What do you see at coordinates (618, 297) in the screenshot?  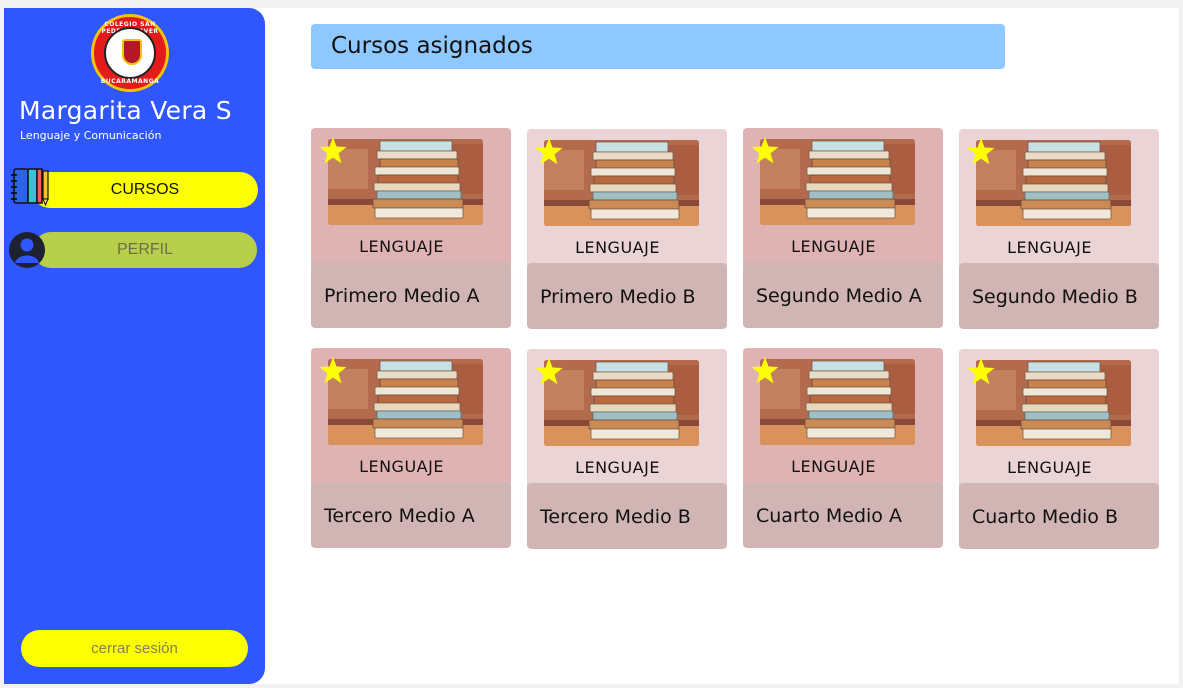 I see `card-course-name: Primero Medio B` at bounding box center [618, 297].